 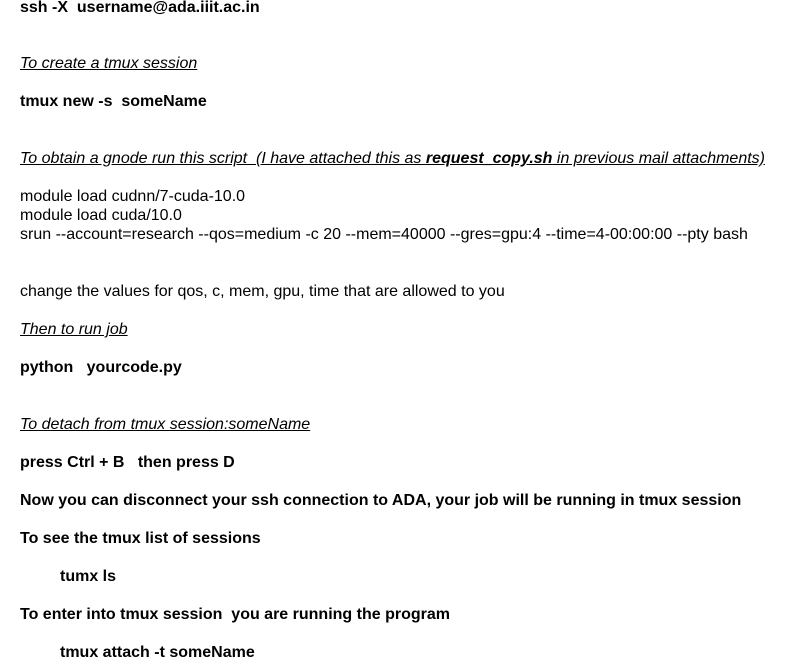 What do you see at coordinates (127, 462) in the screenshot?
I see `detach-keys: press Ctrl + B then press D` at bounding box center [127, 462].